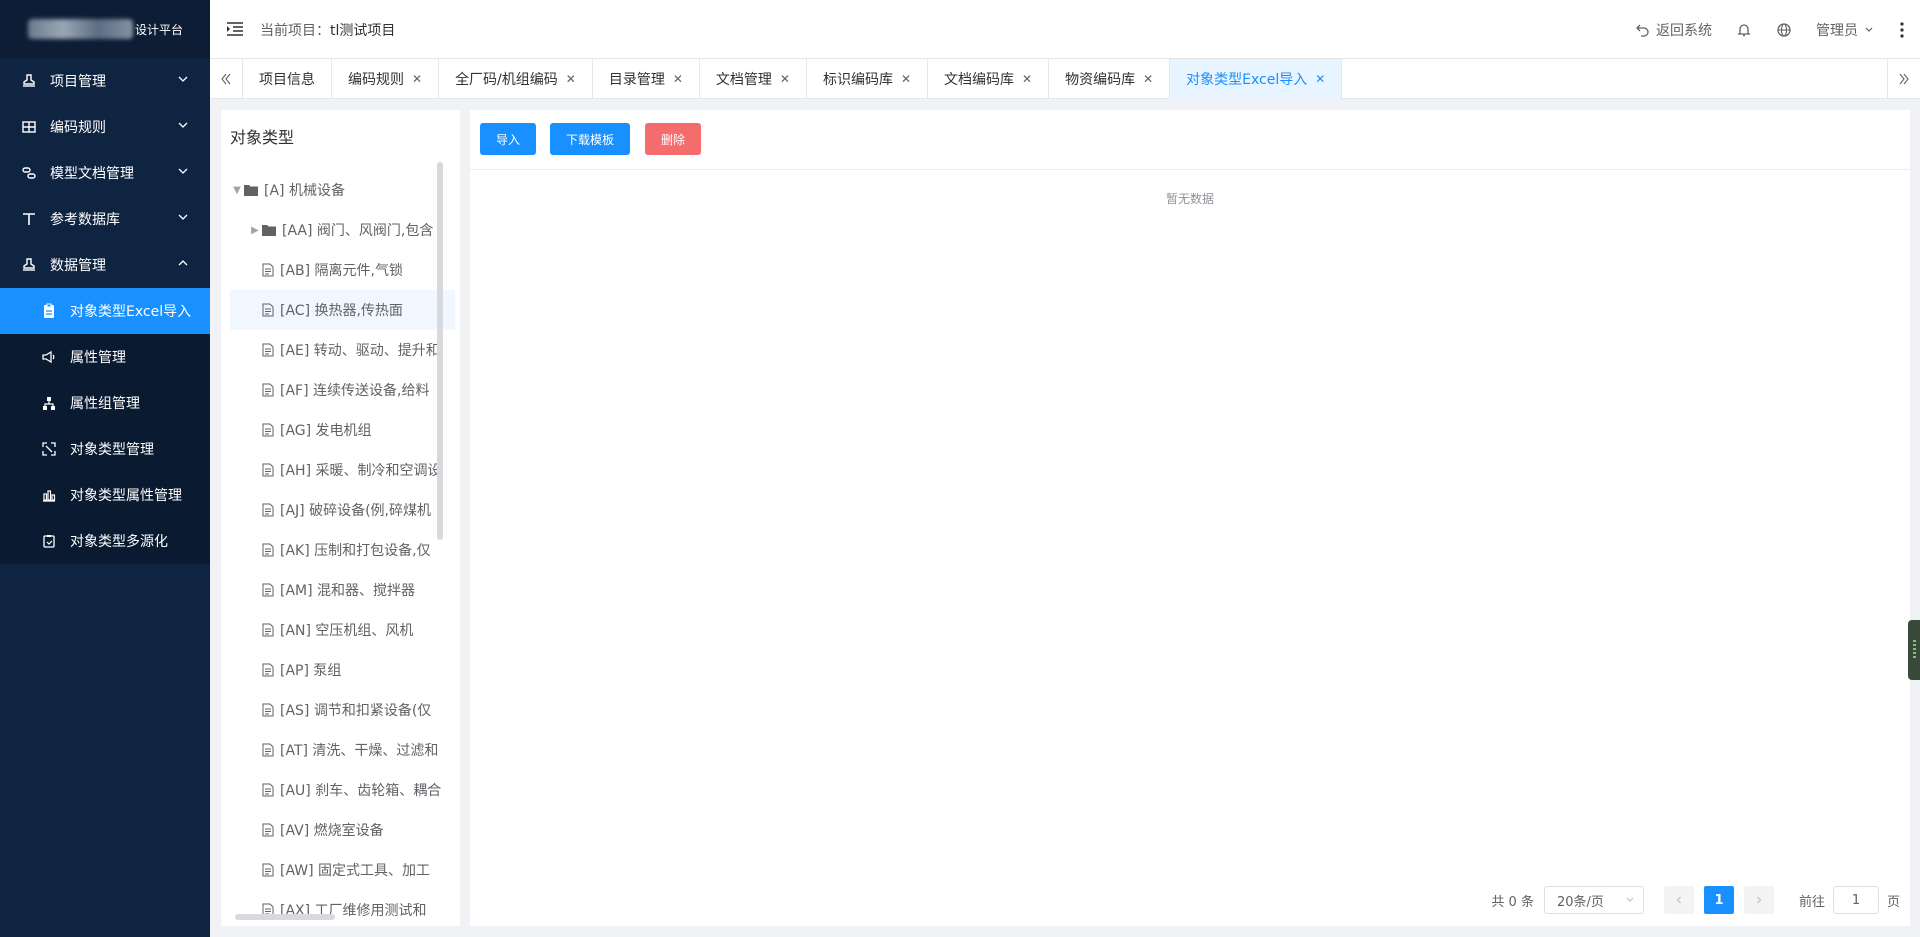 This screenshot has height=937, width=1920. What do you see at coordinates (105, 265) in the screenshot?
I see `menu-data-management: 数据管理` at bounding box center [105, 265].